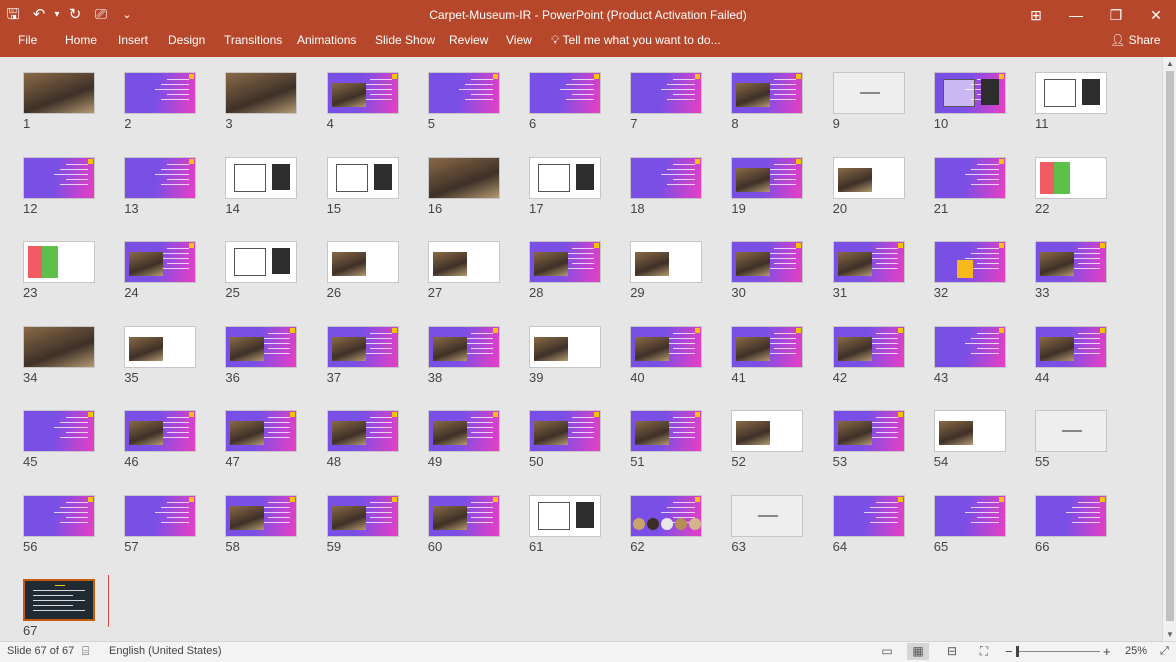  What do you see at coordinates (1135, 40) in the screenshot?
I see `share-button: 👤︎ Share` at bounding box center [1135, 40].